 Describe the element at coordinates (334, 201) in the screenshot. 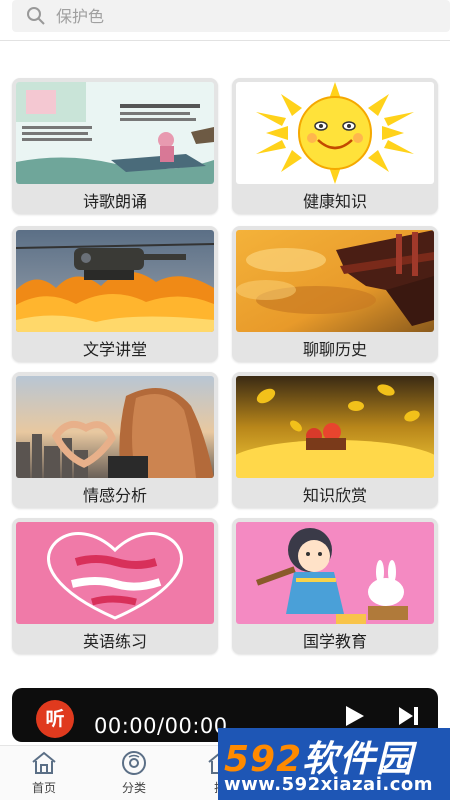

I see `category-label: 健康知识` at that location.